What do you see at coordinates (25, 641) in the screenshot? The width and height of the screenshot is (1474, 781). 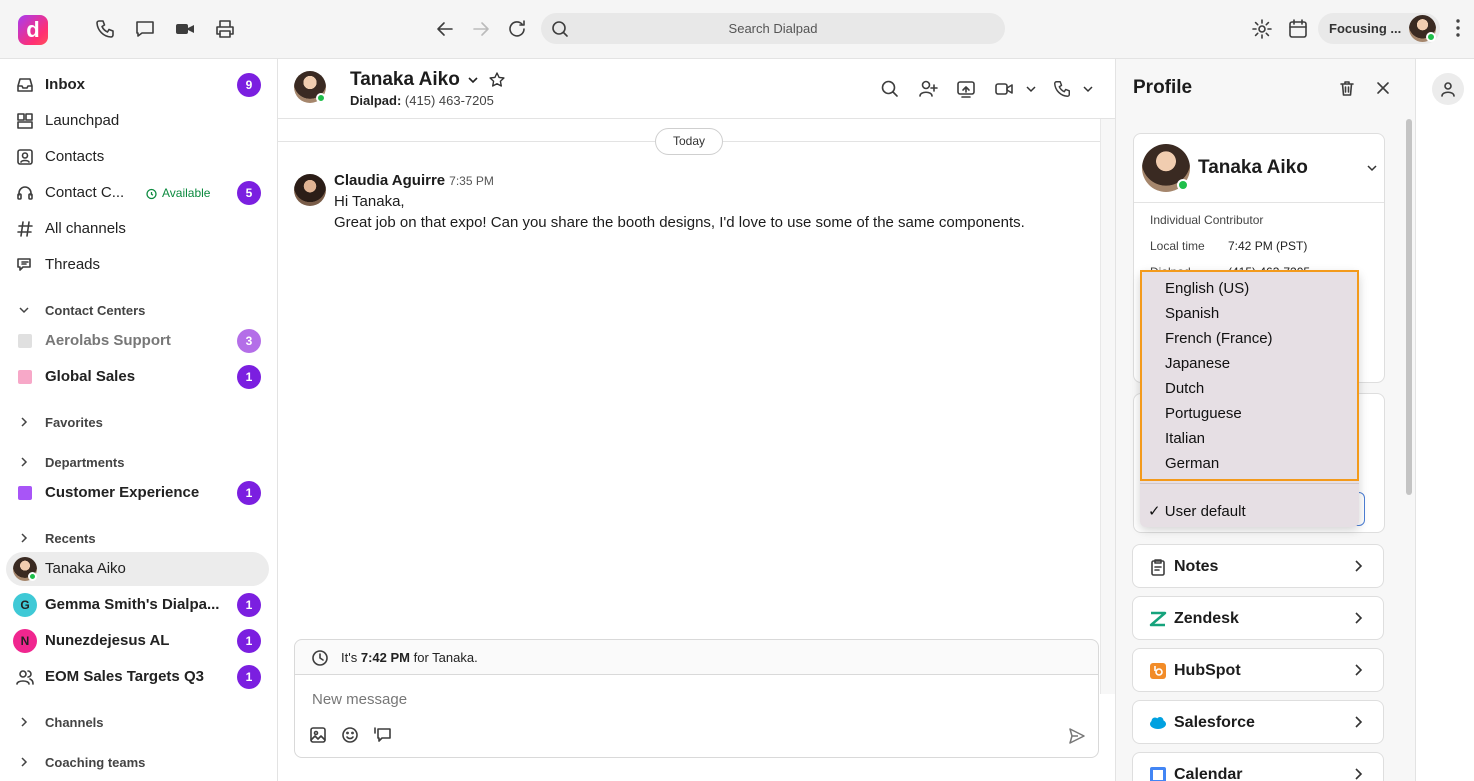 I see `avatar-initial: N` at bounding box center [25, 641].